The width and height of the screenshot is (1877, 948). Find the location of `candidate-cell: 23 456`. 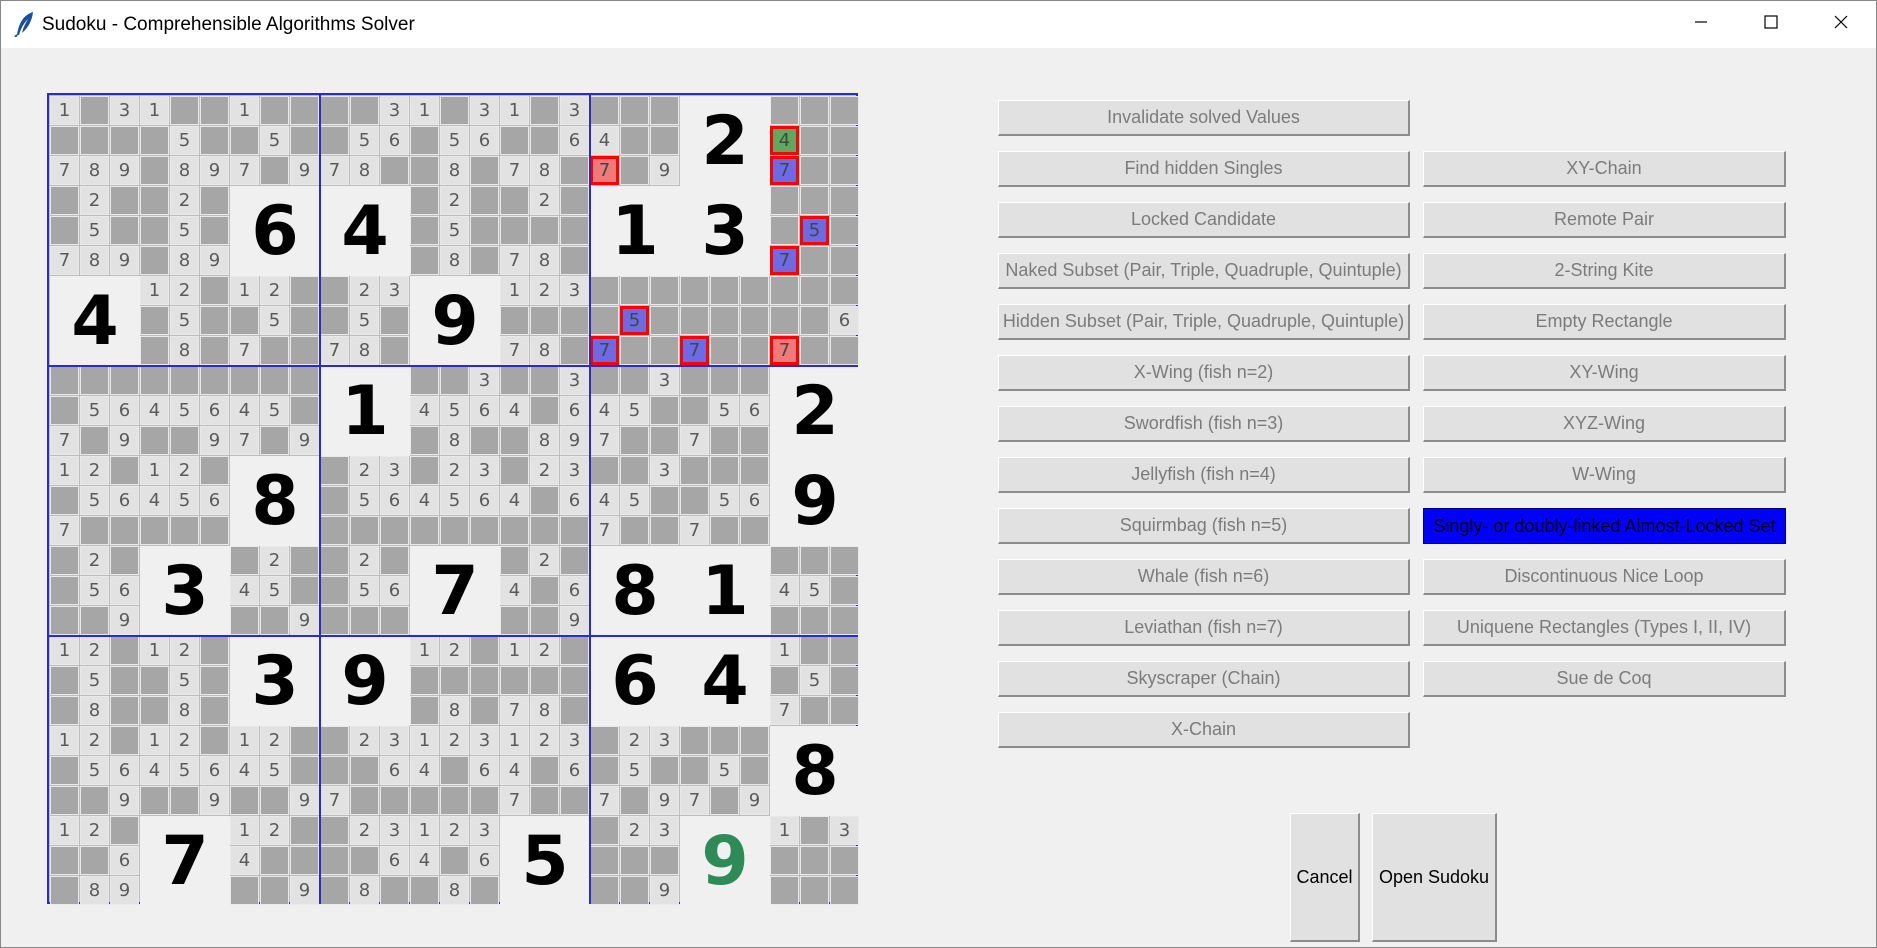

candidate-cell: 23 456 is located at coordinates (455, 501).